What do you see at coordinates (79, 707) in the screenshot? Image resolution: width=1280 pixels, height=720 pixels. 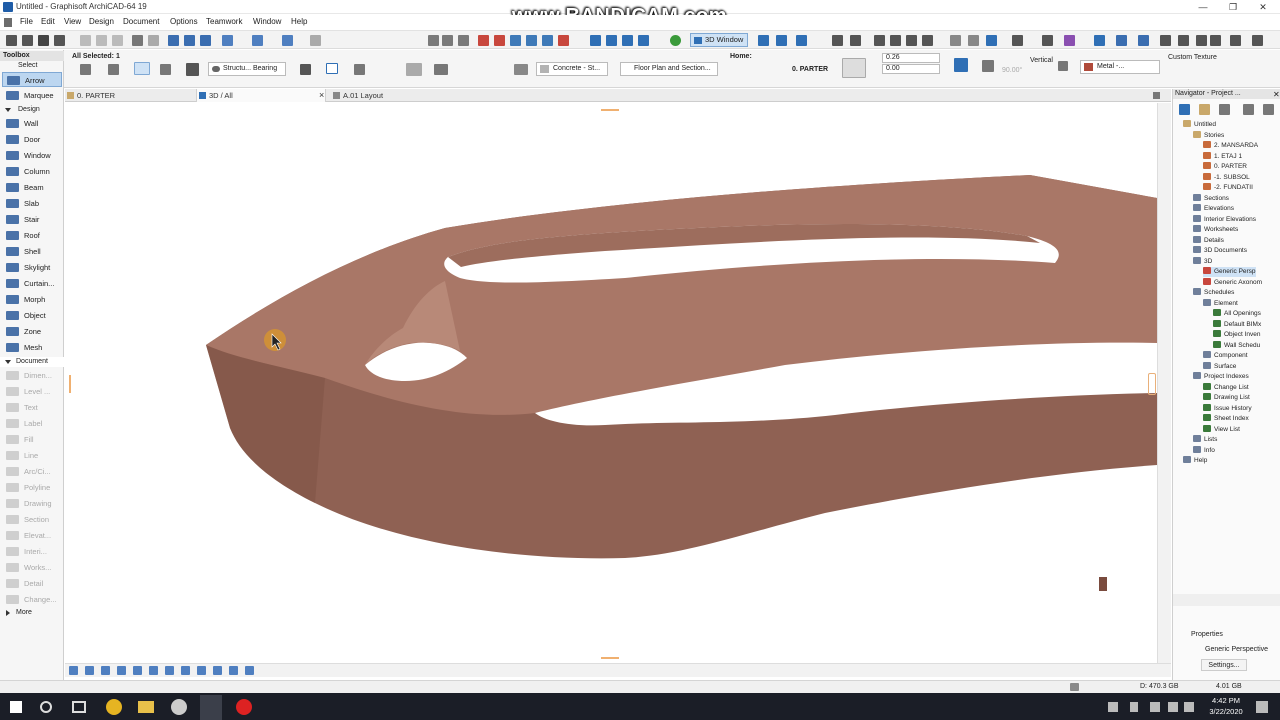 I see `task-view-icon` at bounding box center [79, 707].